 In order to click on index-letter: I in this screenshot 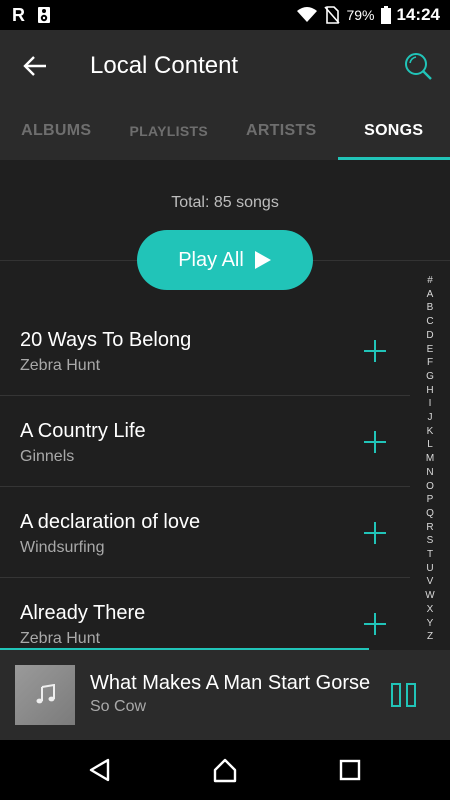, I will do `click(430, 404)`.